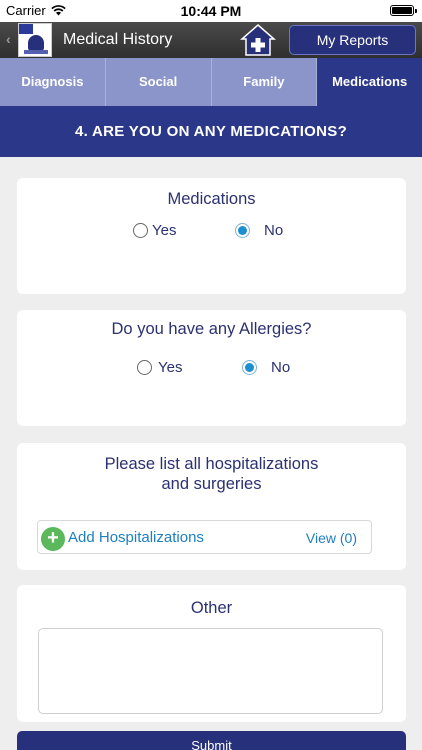 This screenshot has width=422, height=750. I want to click on status-time: 10:44 PM, so click(211, 11).